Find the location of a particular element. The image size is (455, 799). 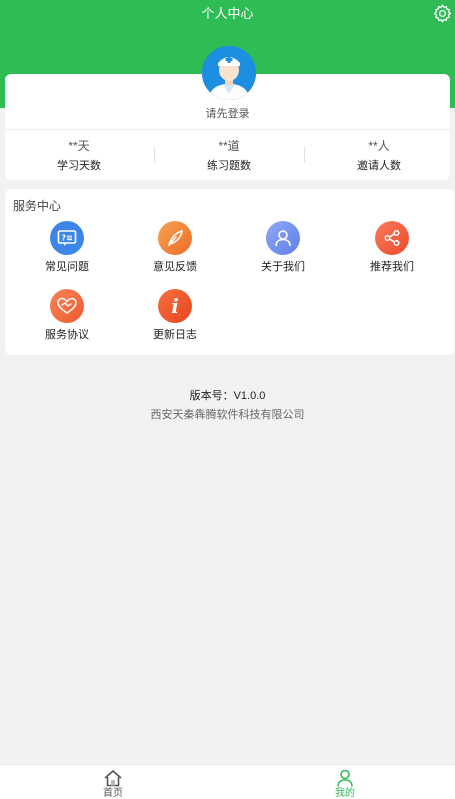

service-label: 更新日志 is located at coordinates (175, 335).